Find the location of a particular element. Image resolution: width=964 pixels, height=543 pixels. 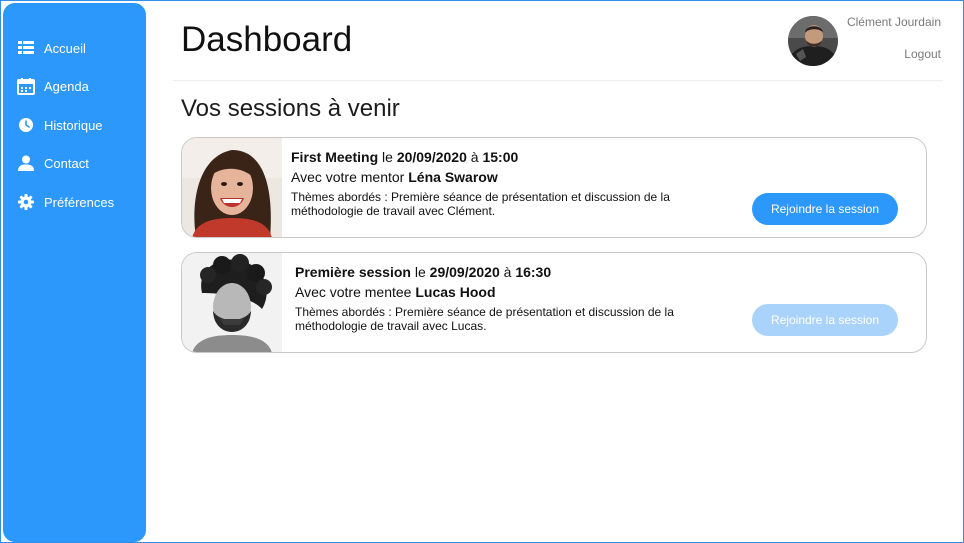

sidebar-item-label: Préférences is located at coordinates (79, 202).